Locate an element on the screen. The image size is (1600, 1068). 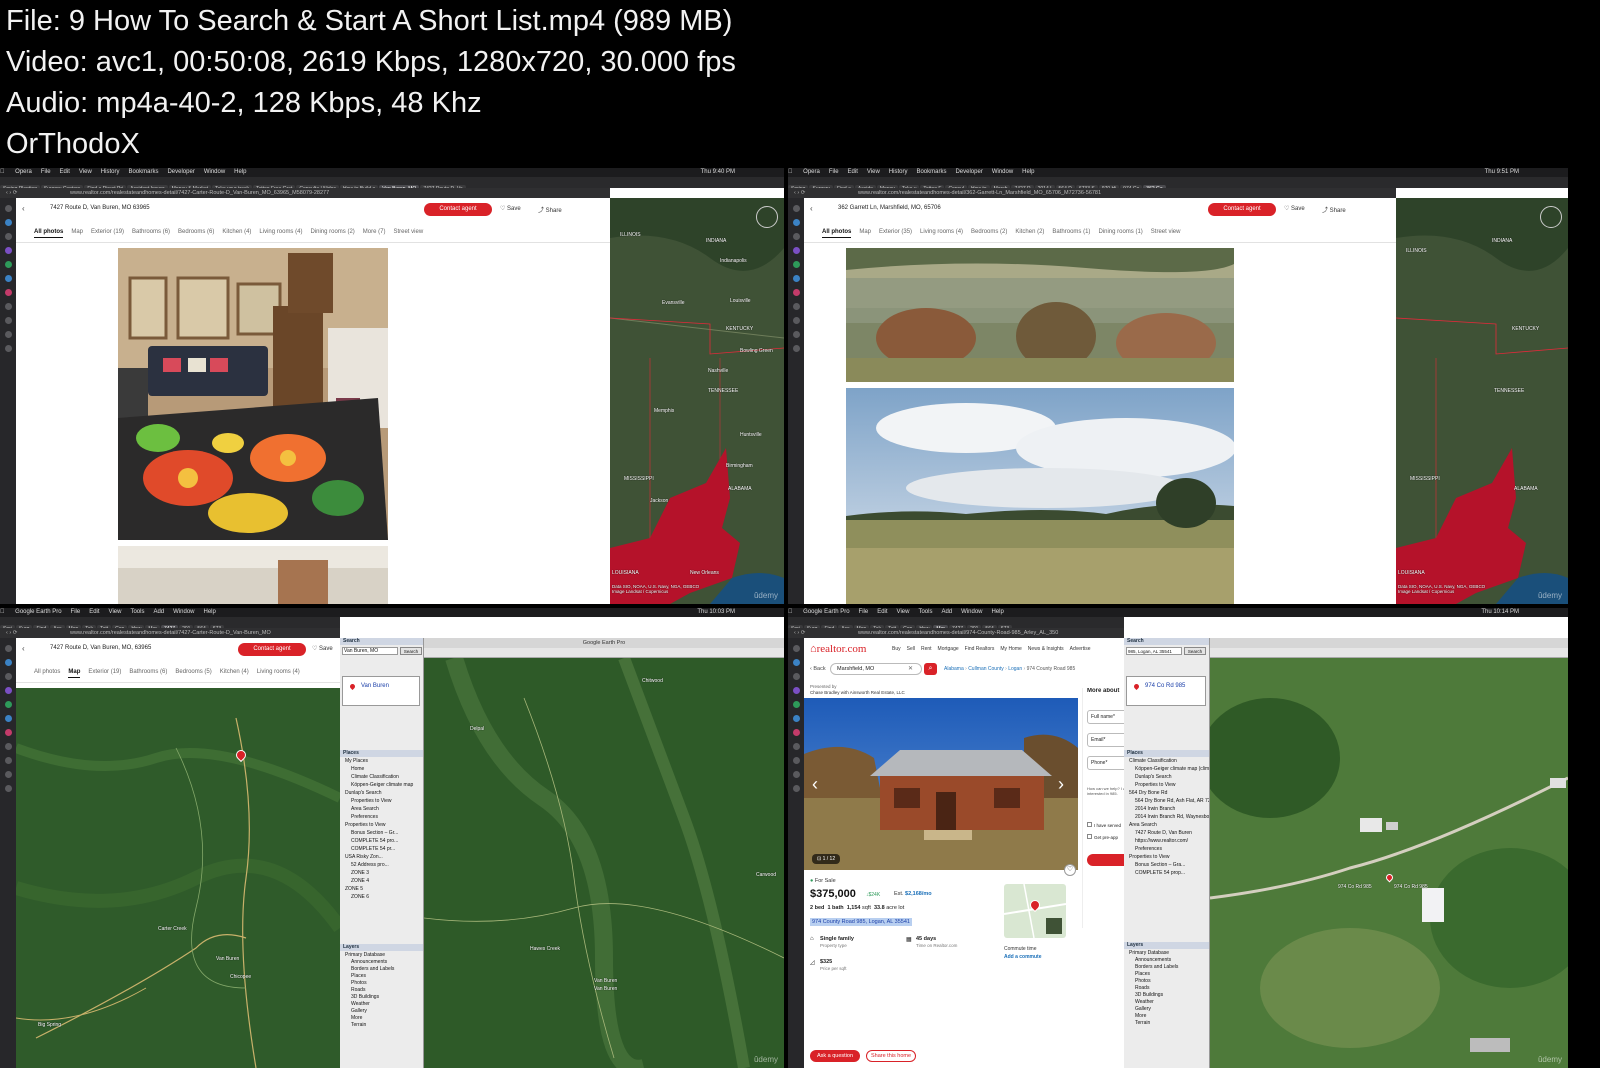
photo-tab: Dining rooms (1) is located at coordinates (1120, 233).